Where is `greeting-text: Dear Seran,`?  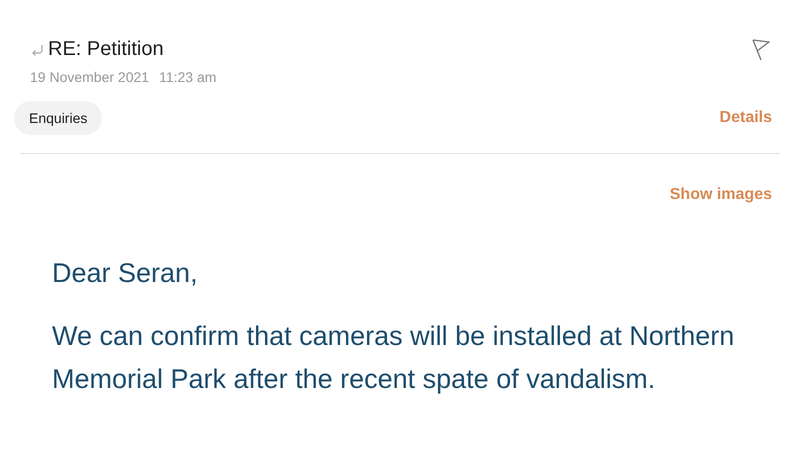
greeting-text: Dear Seran, is located at coordinates (125, 273).